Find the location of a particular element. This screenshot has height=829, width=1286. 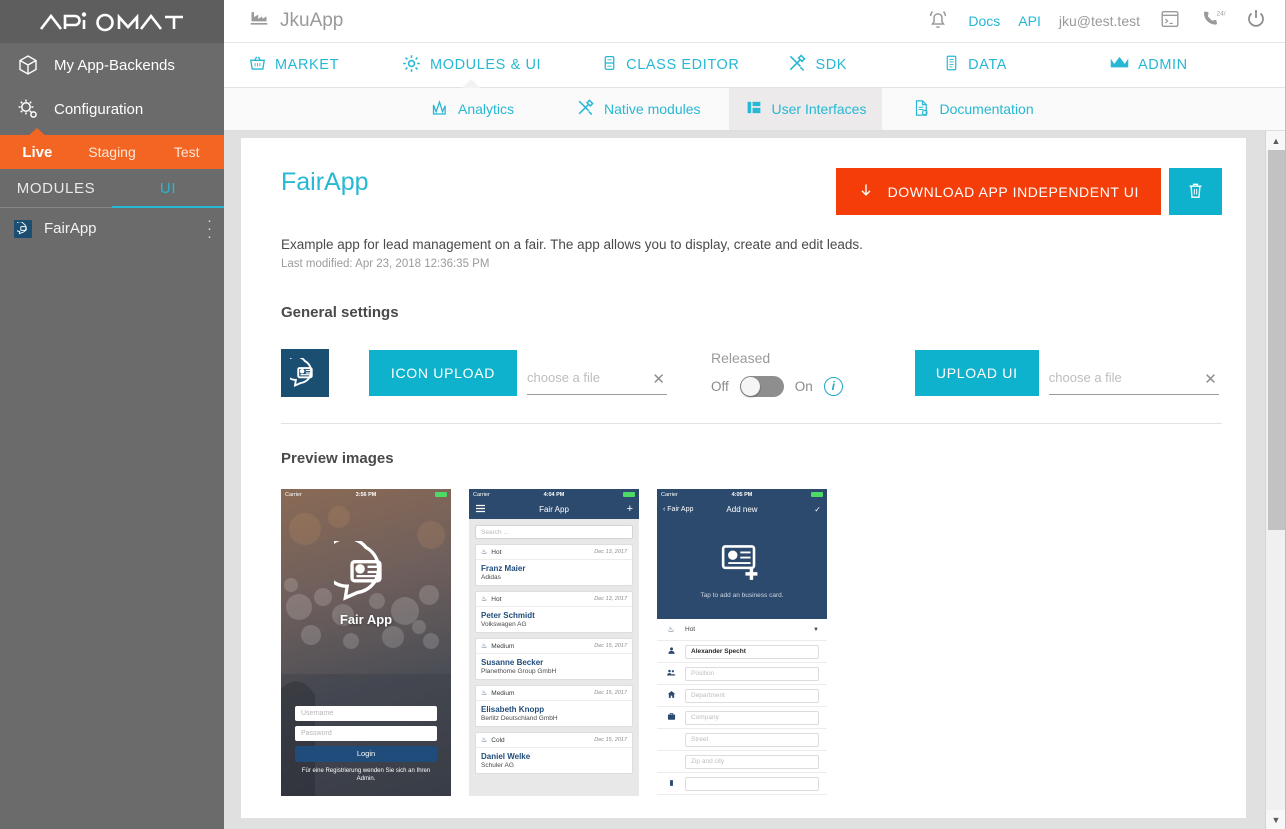

field-row: Department is located at coordinates (742, 696).